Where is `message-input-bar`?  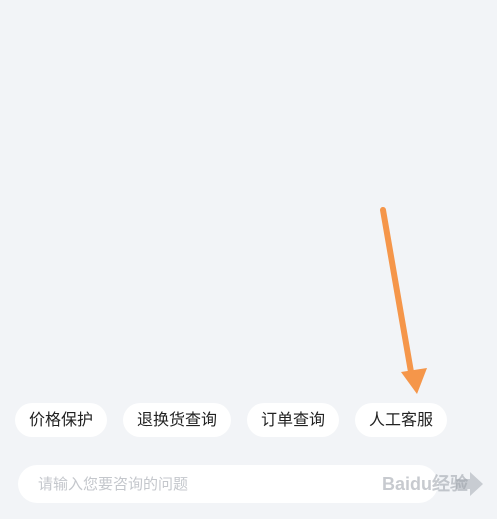
message-input-bar is located at coordinates (228, 484).